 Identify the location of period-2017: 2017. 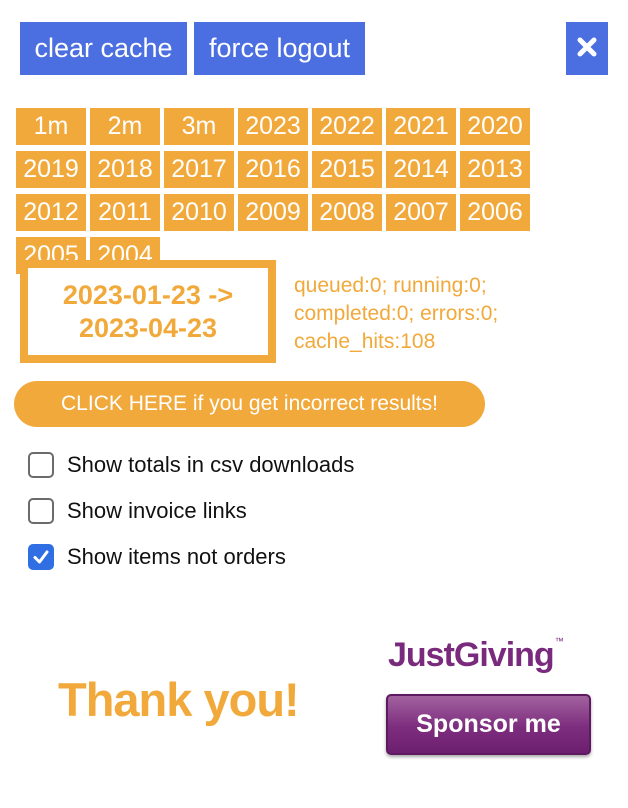
(199, 169).